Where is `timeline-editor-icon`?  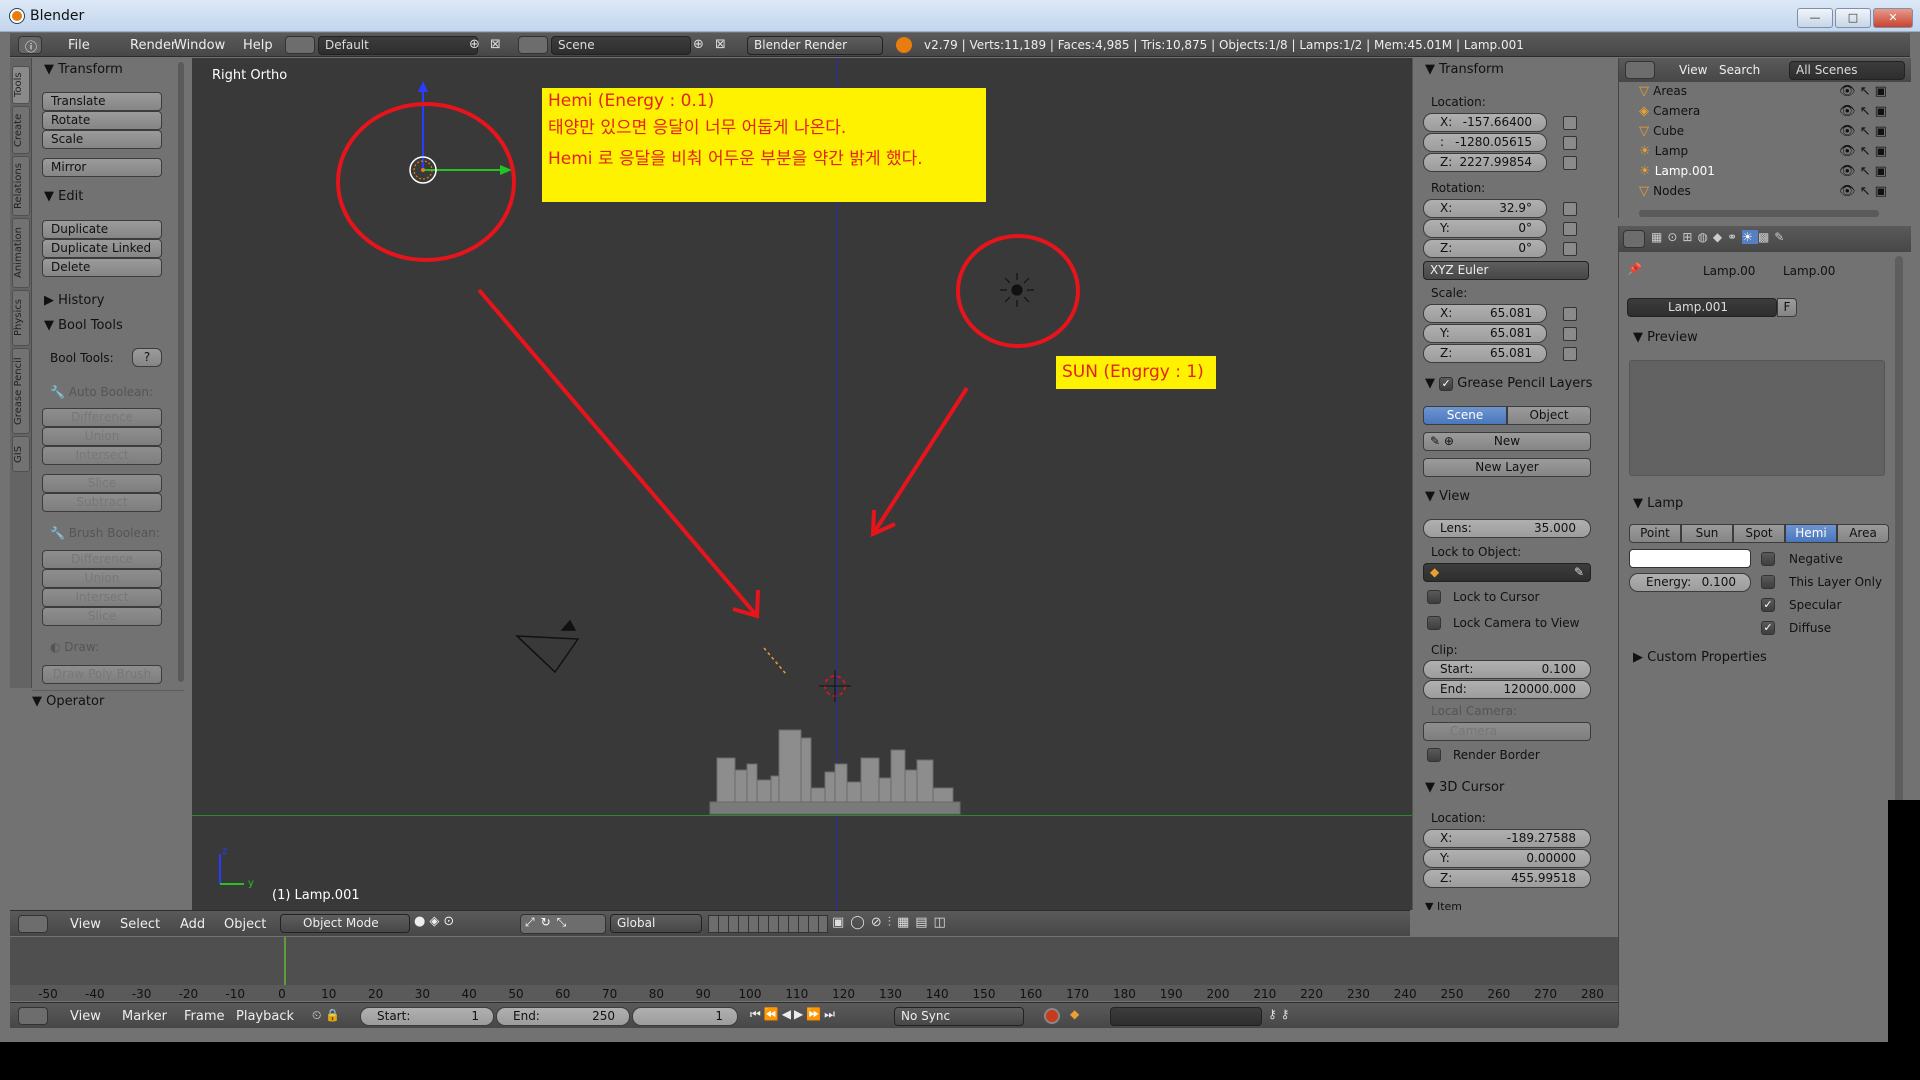
timeline-editor-icon is located at coordinates (33, 1016).